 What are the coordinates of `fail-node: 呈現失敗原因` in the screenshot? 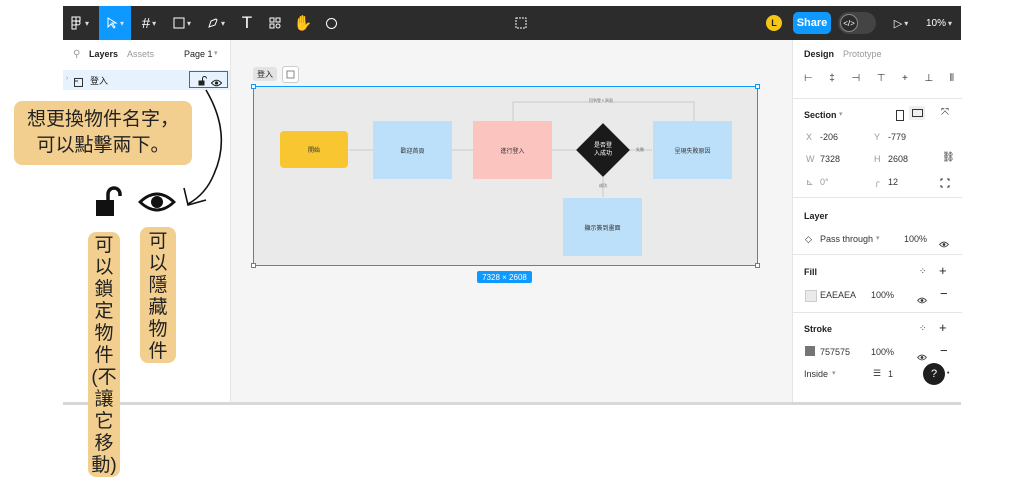 It's located at (692, 150).